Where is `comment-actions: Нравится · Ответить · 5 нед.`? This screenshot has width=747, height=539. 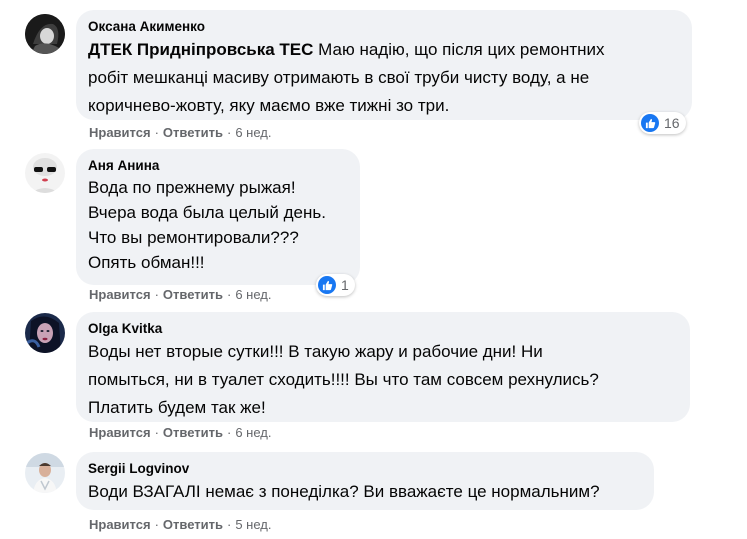
comment-actions: Нравится · Ответить · 5 нед. is located at coordinates (180, 525).